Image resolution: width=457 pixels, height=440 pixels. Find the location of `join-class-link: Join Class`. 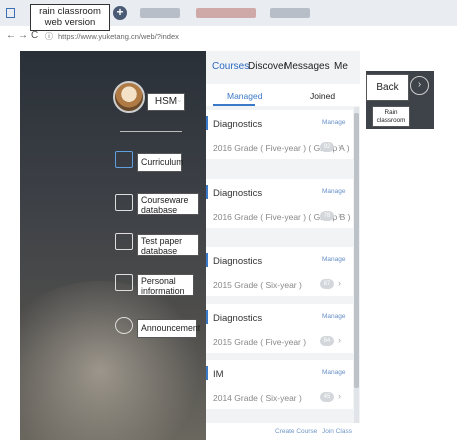

join-class-link: Join Class is located at coordinates (337, 431).